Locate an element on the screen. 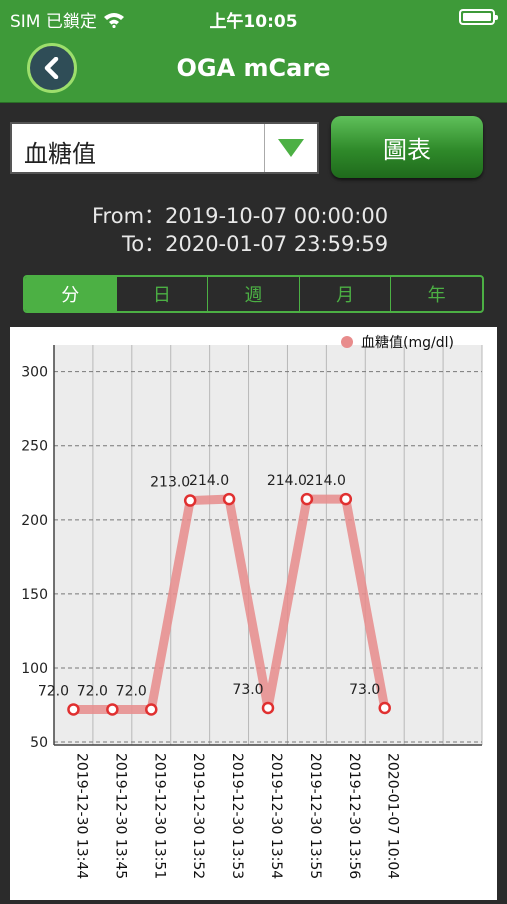 The width and height of the screenshot is (507, 904). data-label: 213.0 is located at coordinates (170, 483).